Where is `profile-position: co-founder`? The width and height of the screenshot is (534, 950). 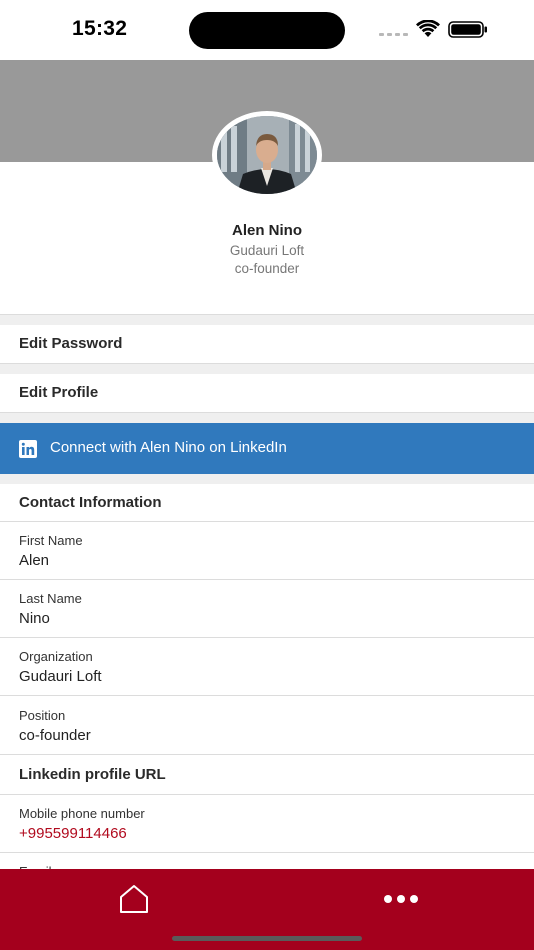 profile-position: co-founder is located at coordinates (267, 268).